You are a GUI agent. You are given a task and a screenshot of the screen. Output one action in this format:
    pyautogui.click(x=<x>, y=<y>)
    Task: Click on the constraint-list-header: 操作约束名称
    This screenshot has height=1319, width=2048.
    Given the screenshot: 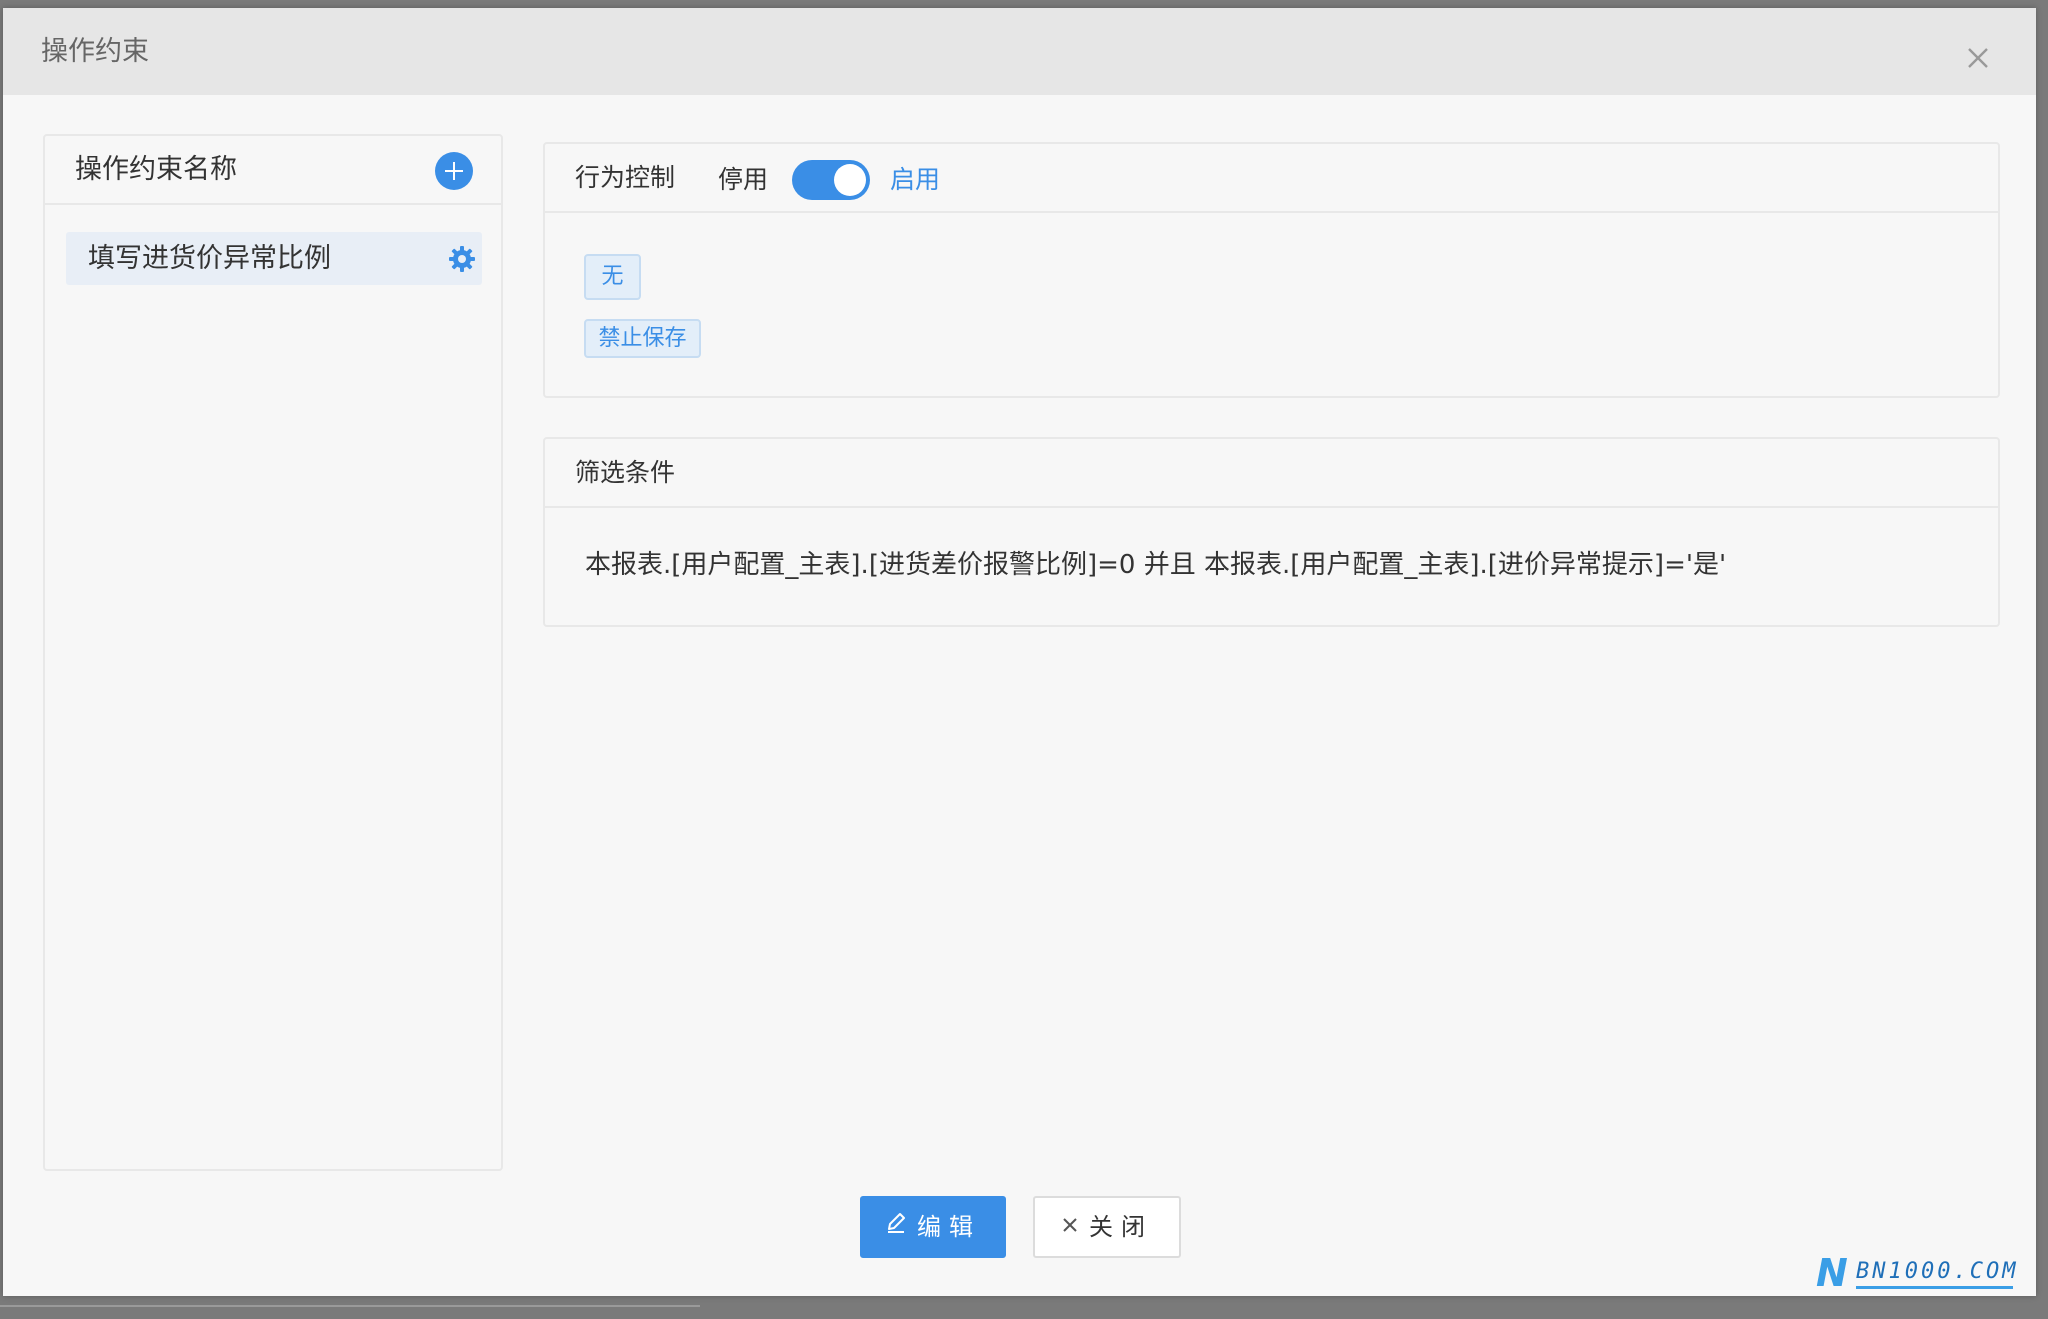 What is the action you would take?
    pyautogui.click(x=273, y=170)
    